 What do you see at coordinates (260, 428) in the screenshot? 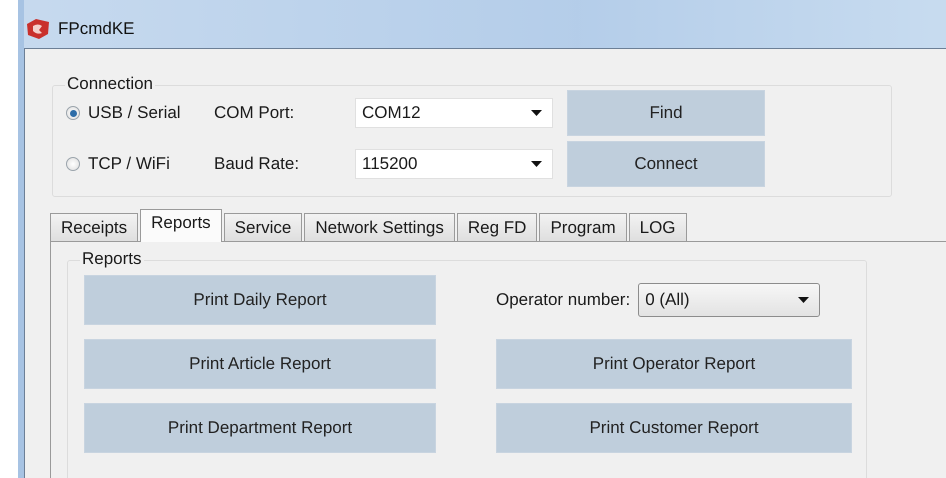
I see `report-button: Print Department Report` at bounding box center [260, 428].